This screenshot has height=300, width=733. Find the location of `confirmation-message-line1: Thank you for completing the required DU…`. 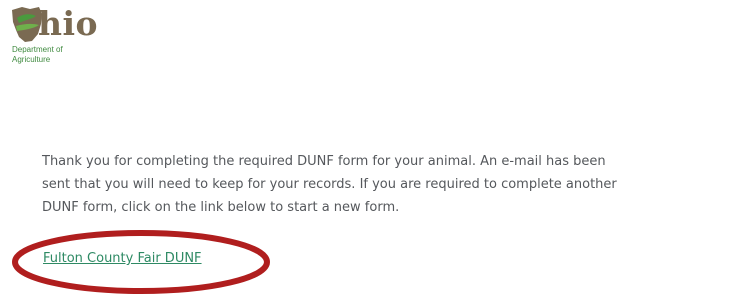

confirmation-message-line1: Thank you for completing the required DU… is located at coordinates (324, 161).